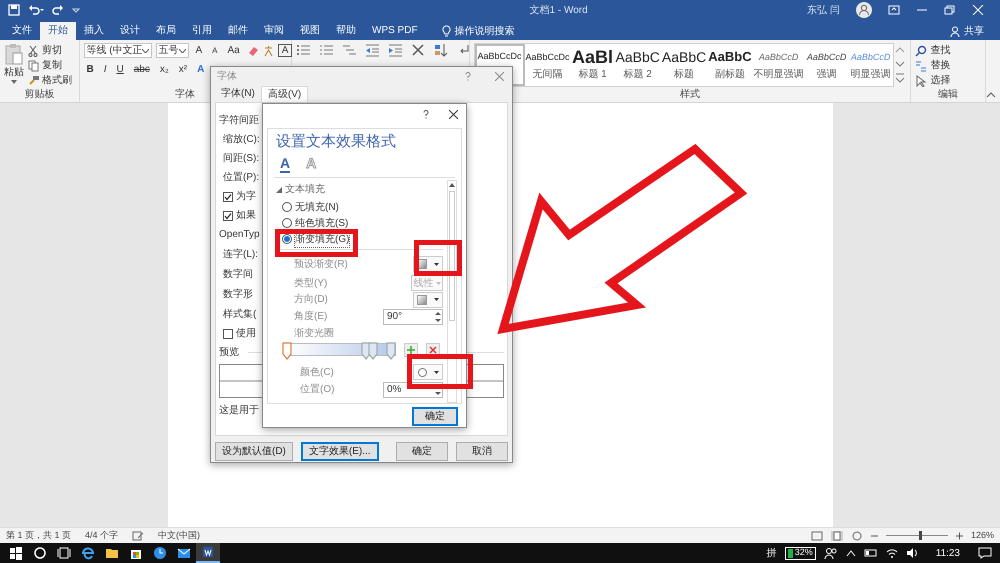 The width and height of the screenshot is (1000, 563). What do you see at coordinates (395, 50) in the screenshot?
I see `increase-indent-icon` at bounding box center [395, 50].